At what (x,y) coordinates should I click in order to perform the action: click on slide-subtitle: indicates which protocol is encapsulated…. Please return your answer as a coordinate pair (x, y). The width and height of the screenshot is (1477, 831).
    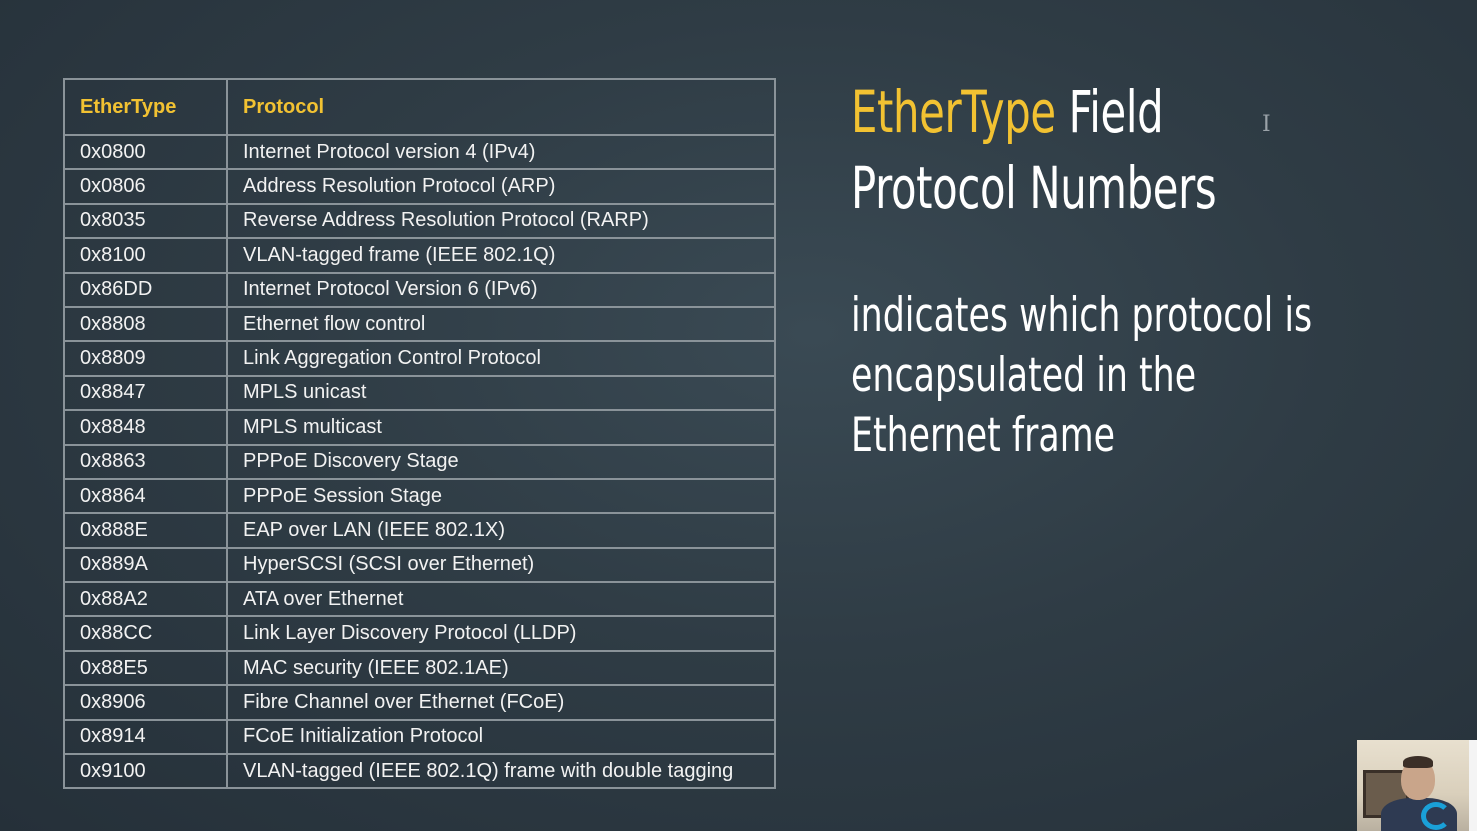
    Looking at the image, I should click on (1081, 376).